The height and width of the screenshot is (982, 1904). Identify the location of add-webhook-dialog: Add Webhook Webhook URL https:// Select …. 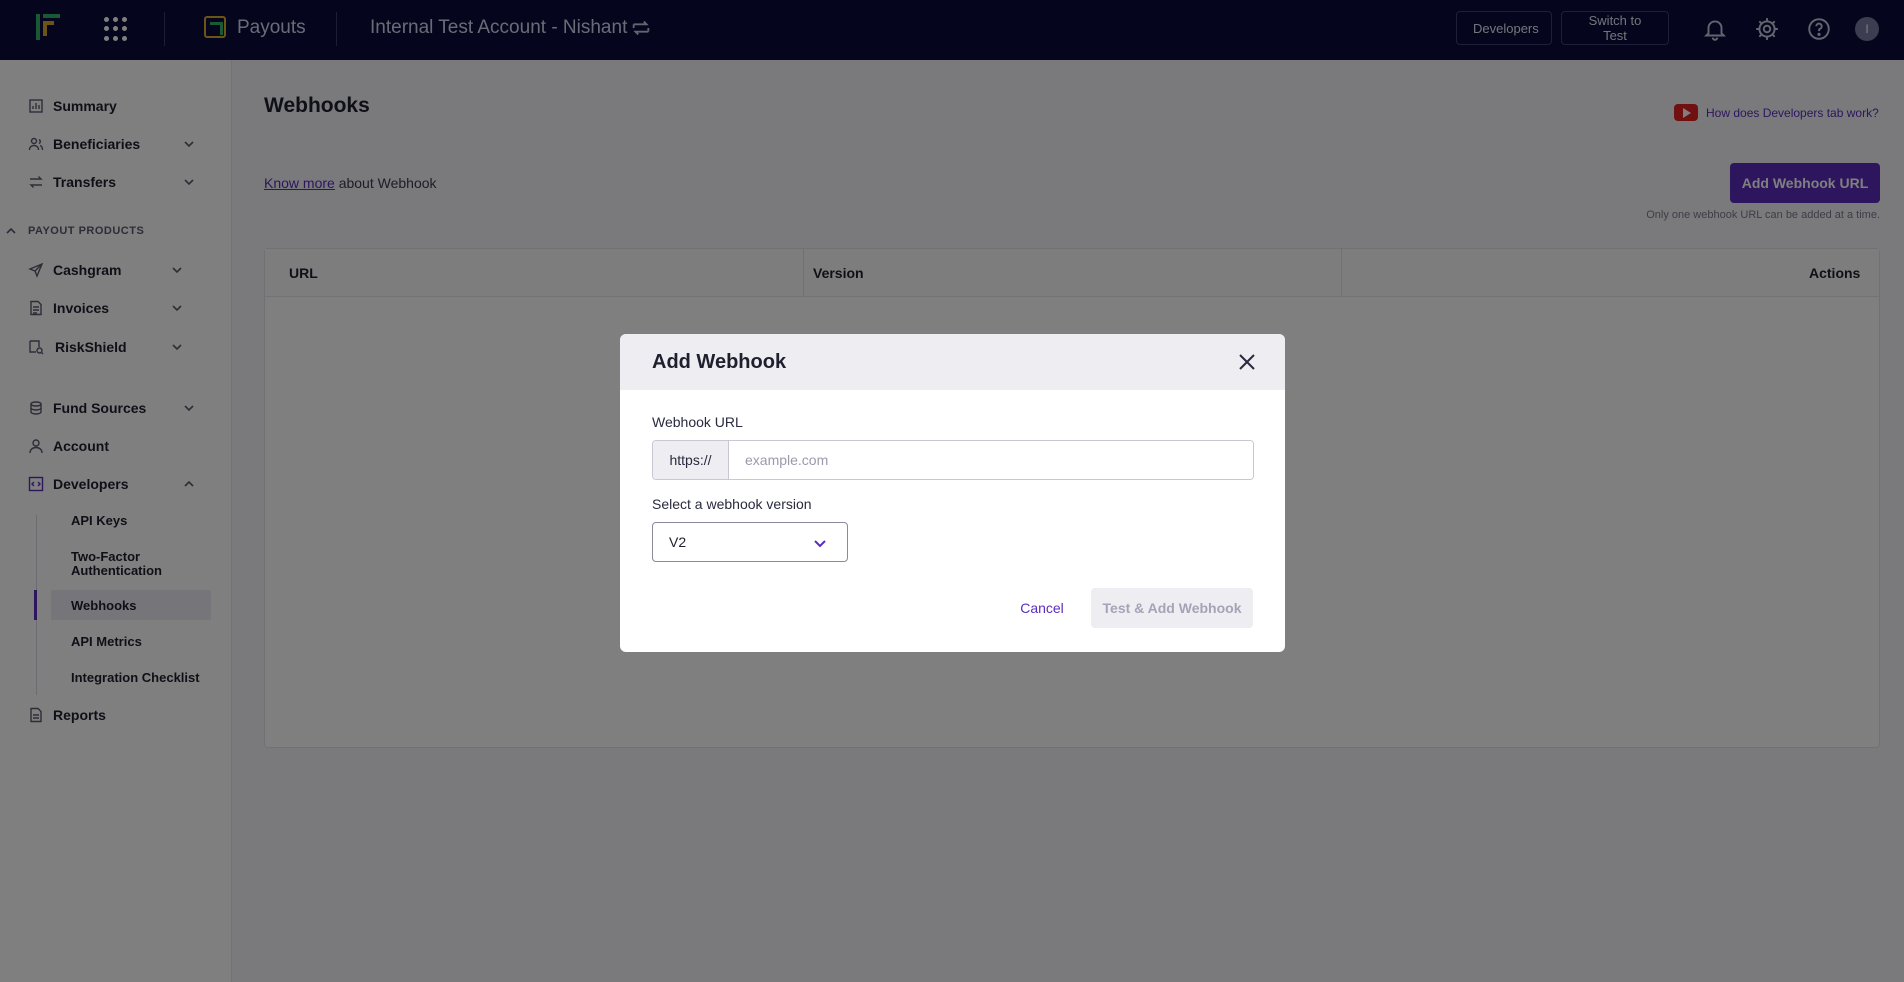
(952, 493).